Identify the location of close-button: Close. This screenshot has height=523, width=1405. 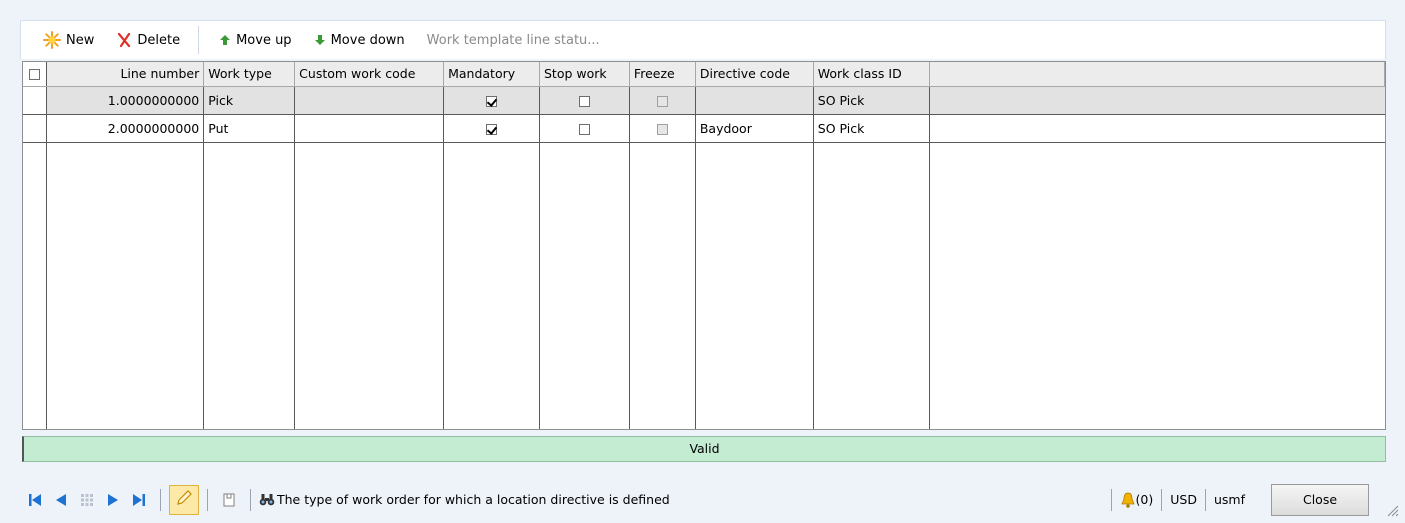
(1320, 499).